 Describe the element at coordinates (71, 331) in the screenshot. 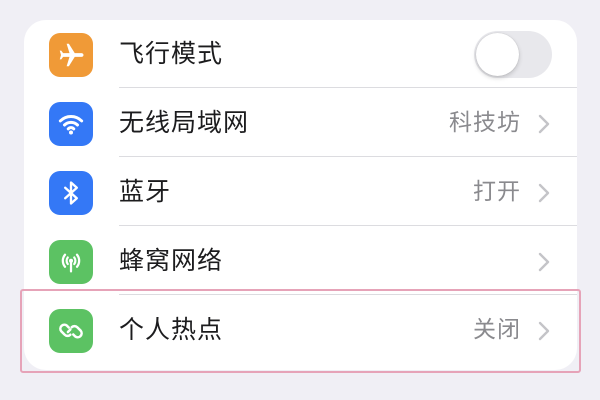

I see `hotspot-icon` at that location.